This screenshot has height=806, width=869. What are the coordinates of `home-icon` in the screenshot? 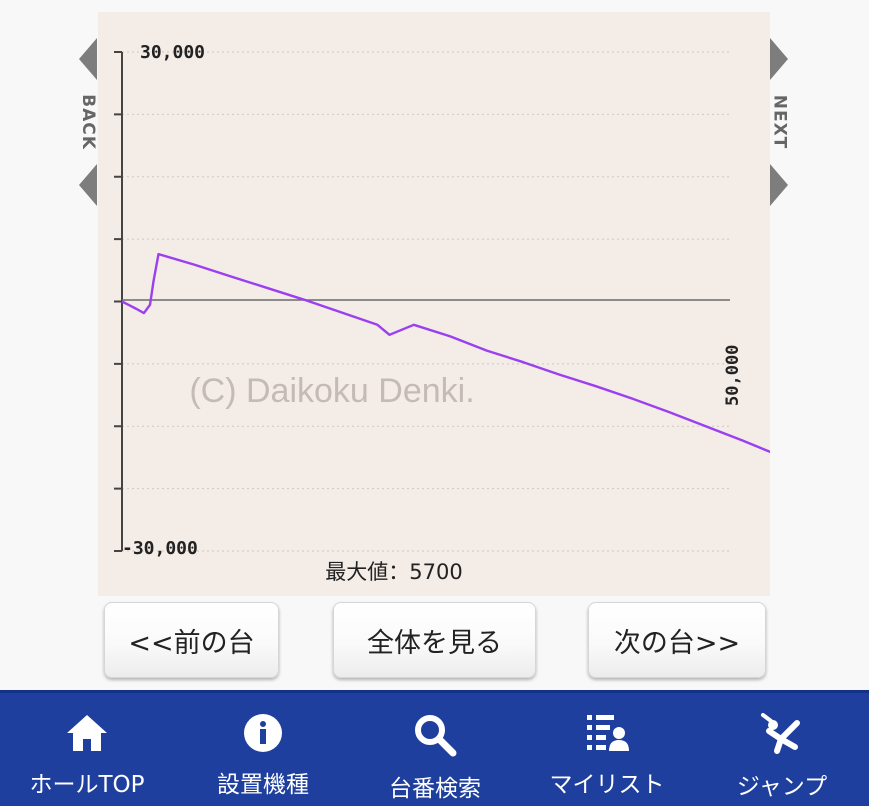 It's located at (87, 733).